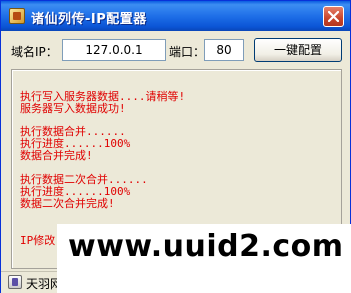 The image size is (351, 293). I want to click on close-button, so click(333, 16).